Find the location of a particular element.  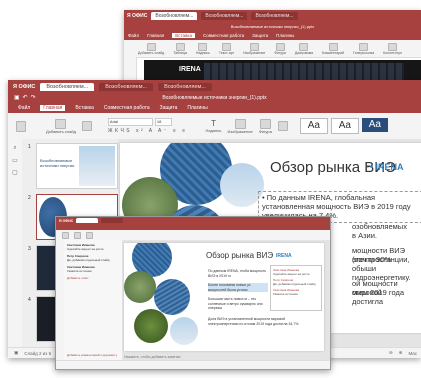

style-sample-1: Aa is located at coordinates (313, 126).